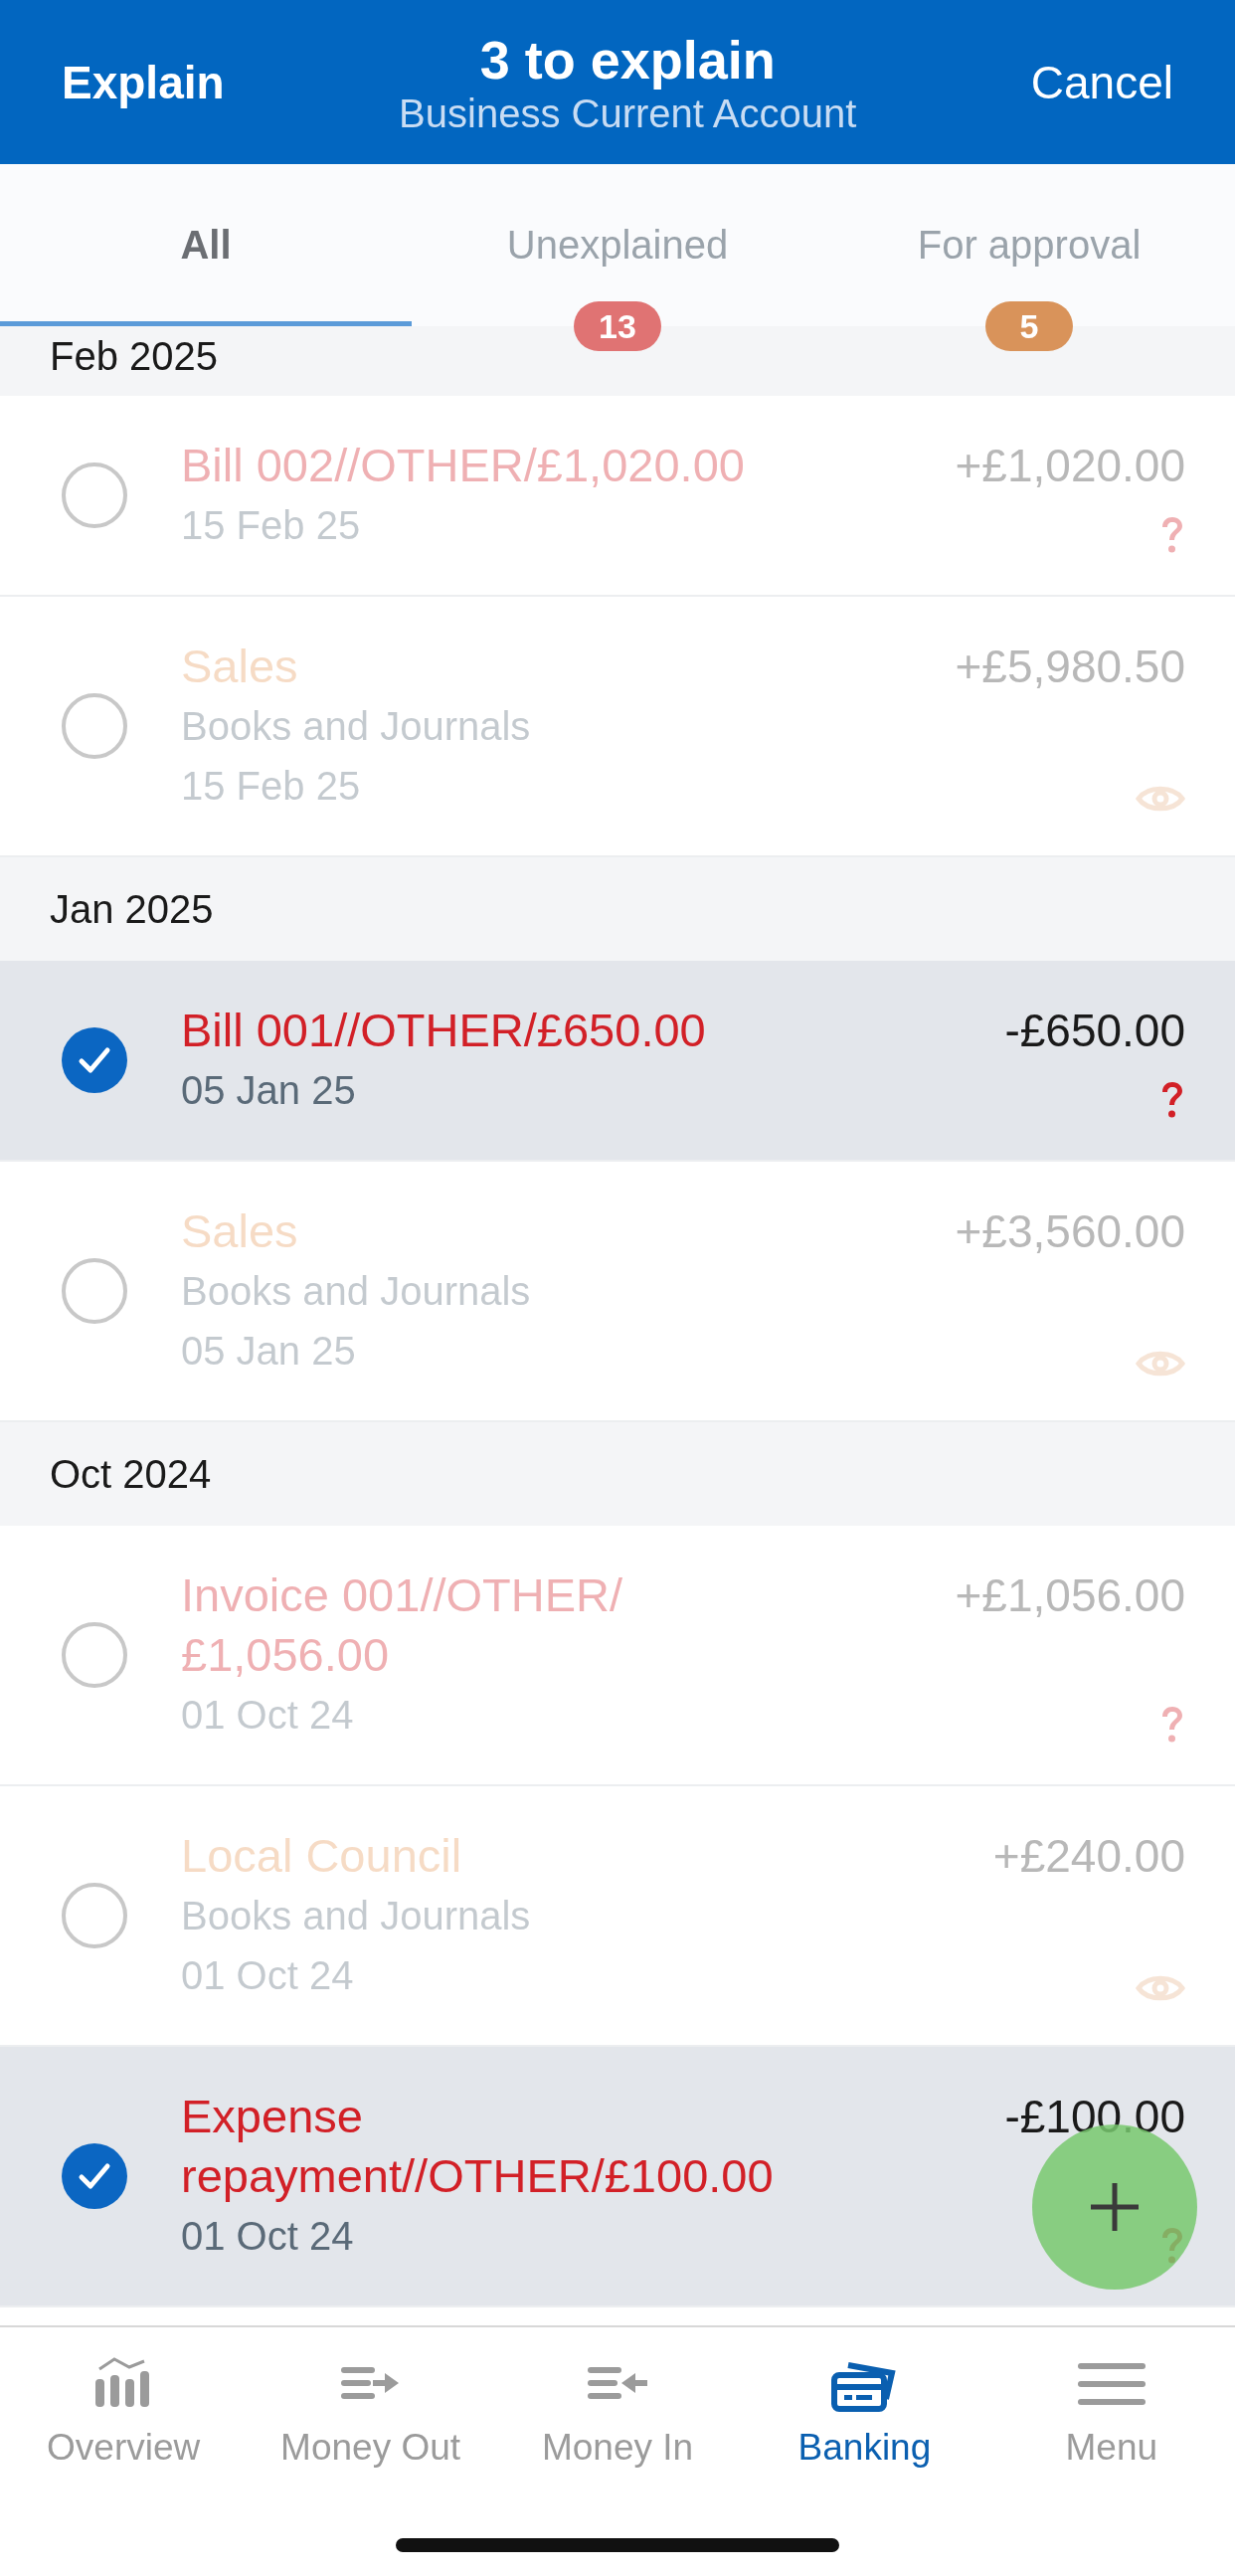 This screenshot has width=1235, height=2576. I want to click on transaction-amount: +£240.00, so click(1088, 1856).